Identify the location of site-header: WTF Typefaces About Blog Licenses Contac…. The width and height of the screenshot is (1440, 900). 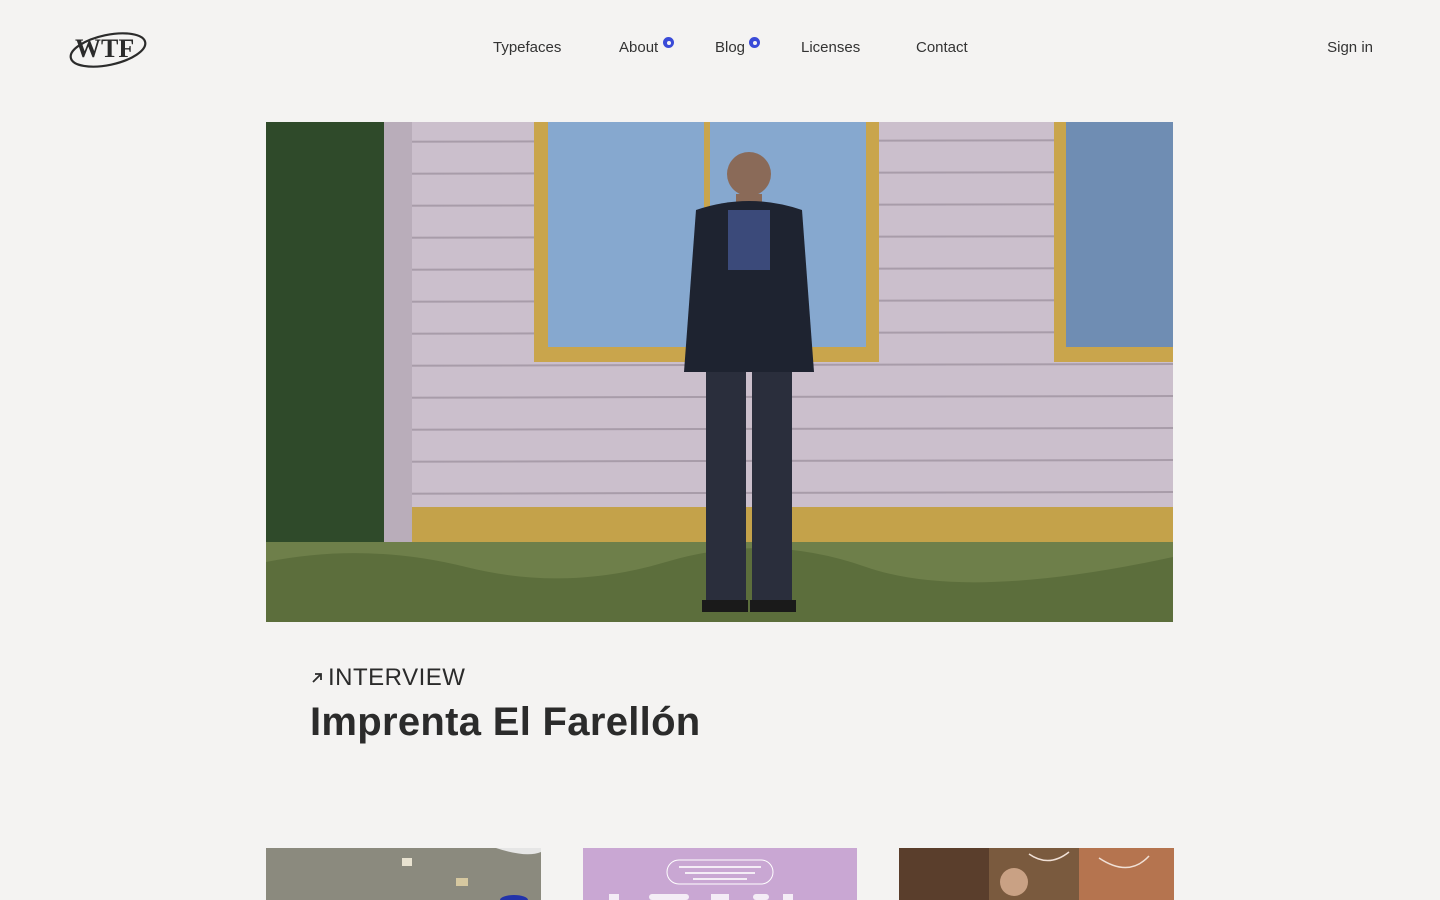
(720, 48).